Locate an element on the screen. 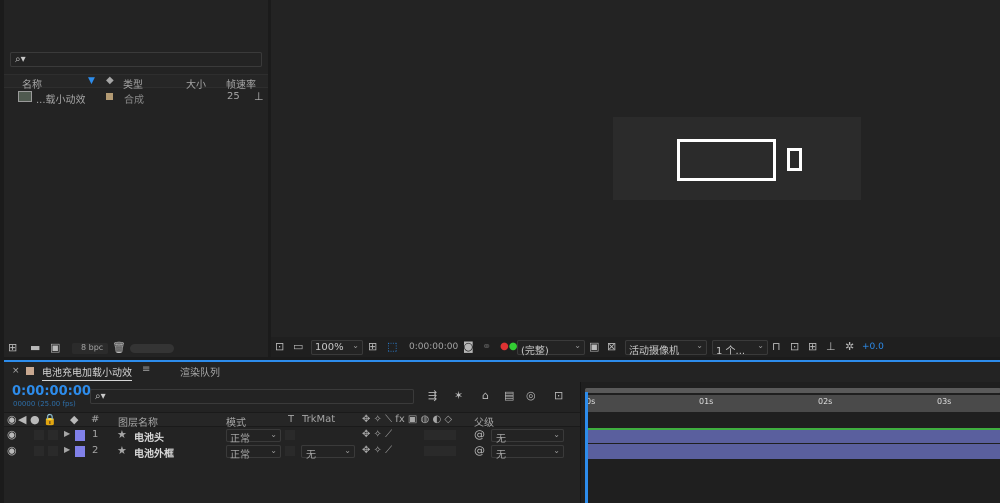  timeline-icon: ⊞ is located at coordinates (812, 347).